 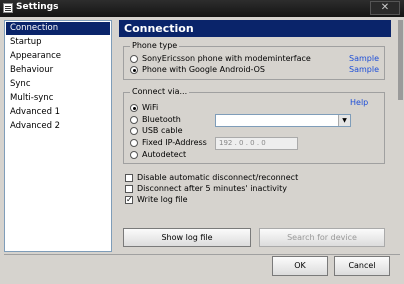 What do you see at coordinates (37, 7) in the screenshot?
I see `window-title: Settings` at bounding box center [37, 7].